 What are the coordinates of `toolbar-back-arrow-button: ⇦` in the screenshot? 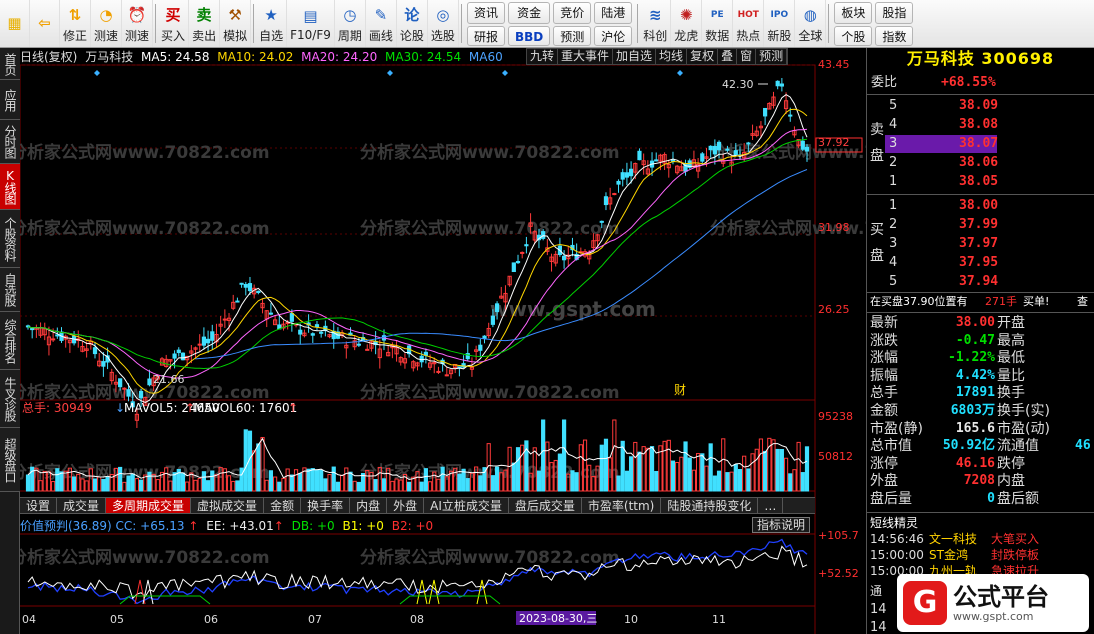 It's located at (45, 23).